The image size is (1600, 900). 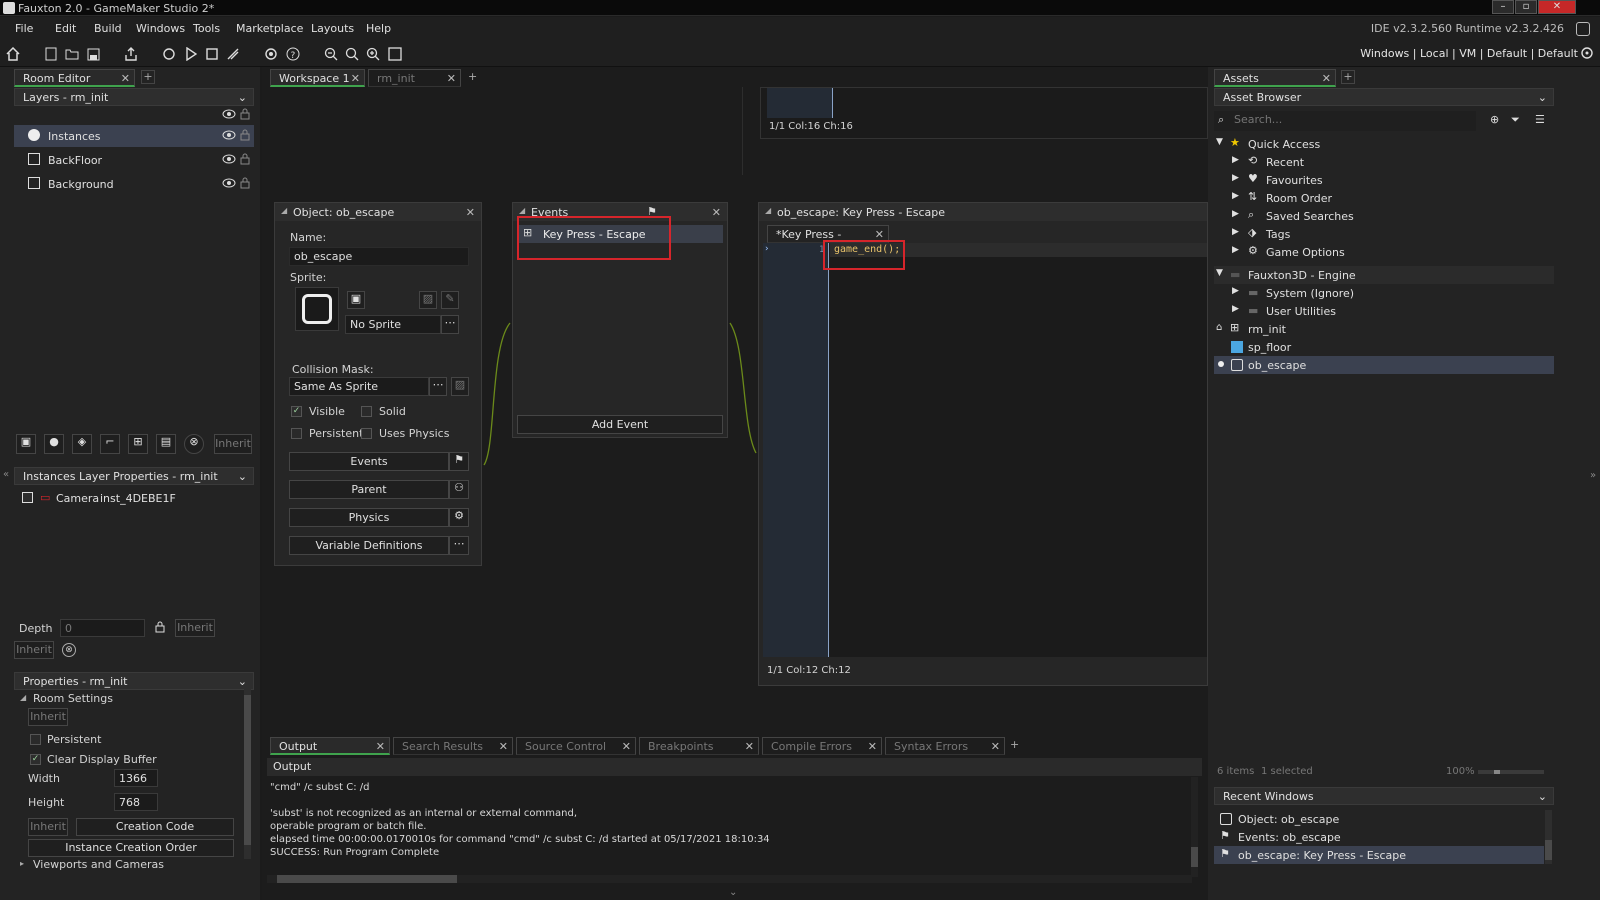 What do you see at coordinates (271, 54) in the screenshot?
I see `settings-icon` at bounding box center [271, 54].